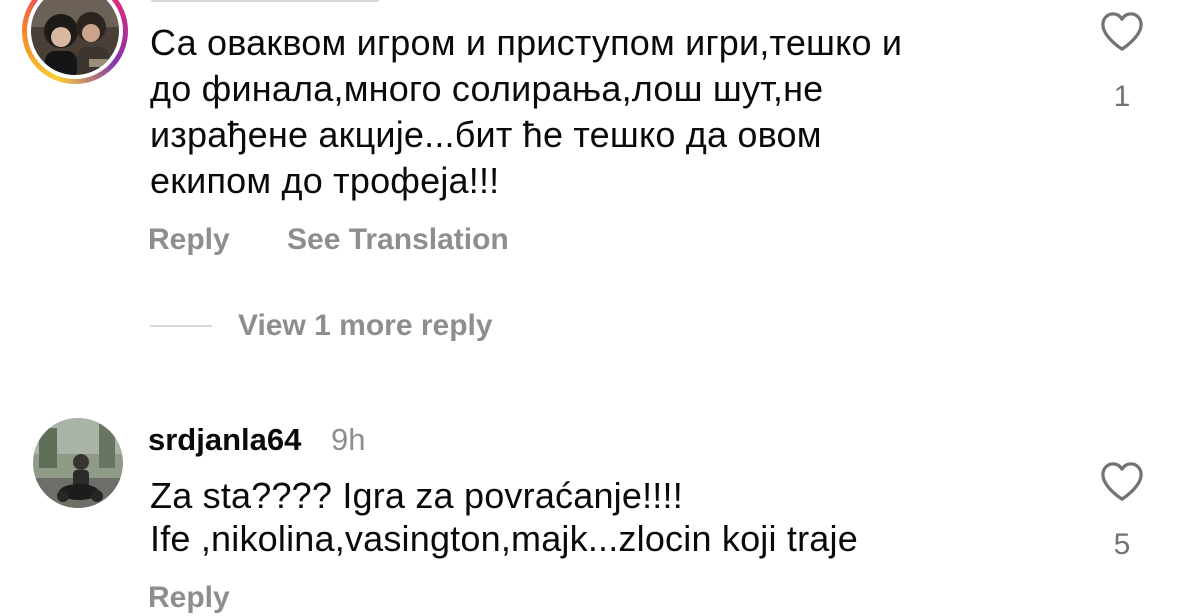 This screenshot has height=616, width=1200. I want to click on see-translation-button: See Translation, so click(398, 240).